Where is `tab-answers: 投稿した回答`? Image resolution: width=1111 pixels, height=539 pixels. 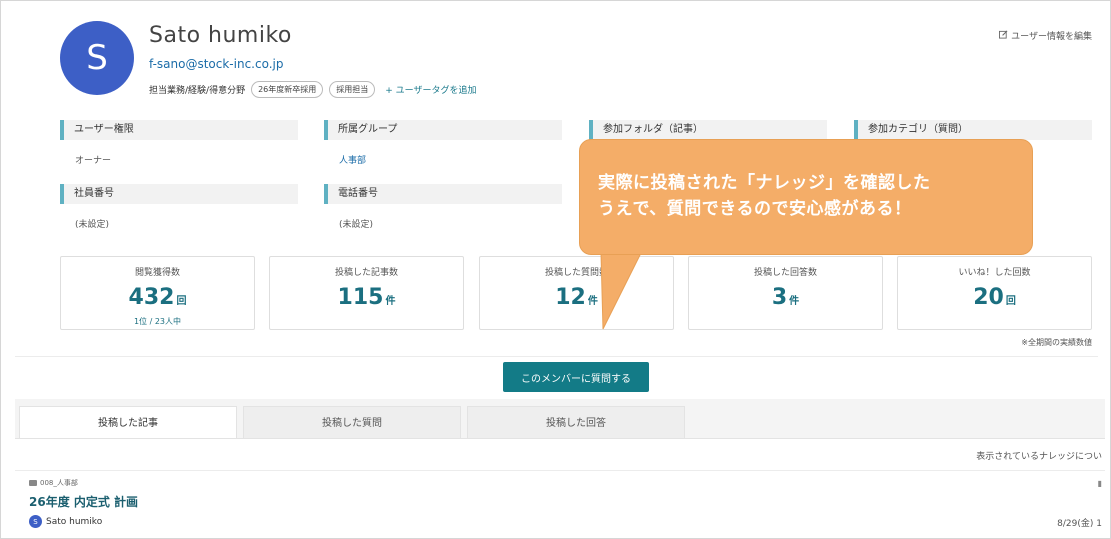 tab-answers: 投稿した回答 is located at coordinates (576, 422).